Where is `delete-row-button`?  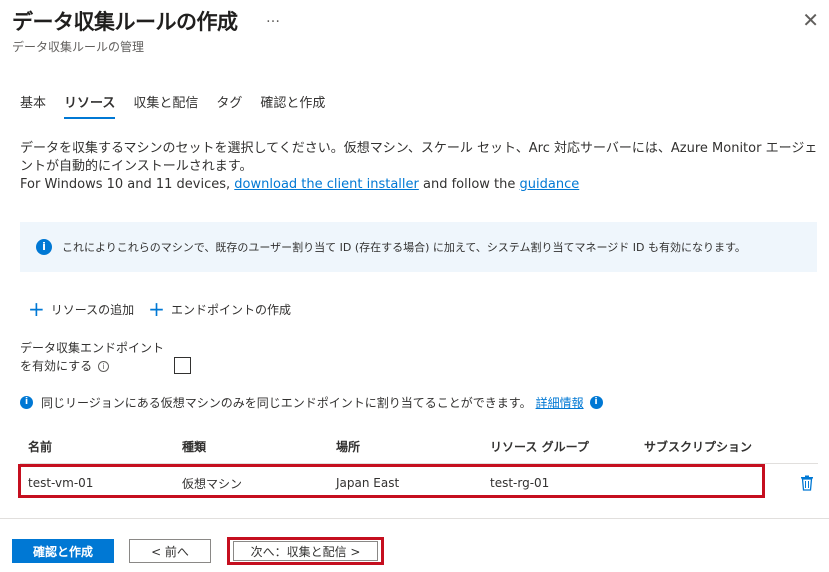 delete-row-button is located at coordinates (807, 483).